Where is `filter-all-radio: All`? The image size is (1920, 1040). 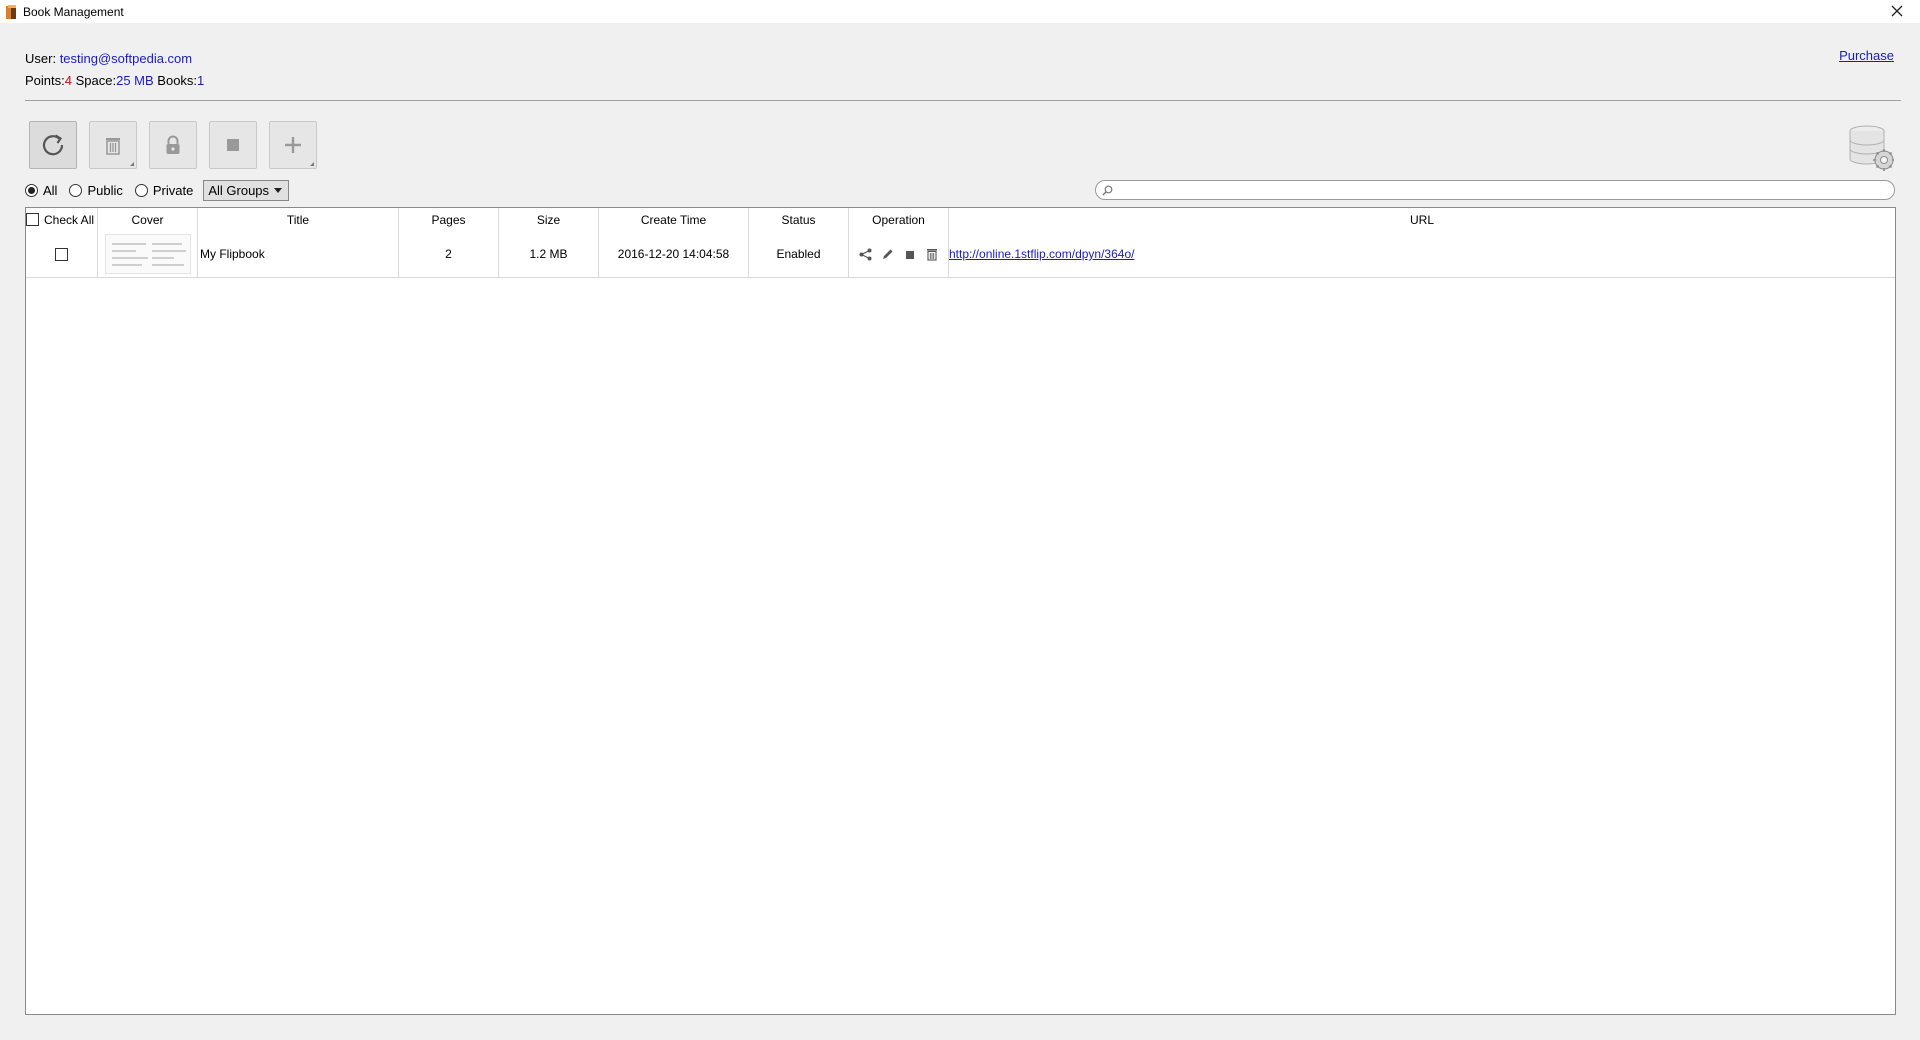 filter-all-radio: All is located at coordinates (41, 190).